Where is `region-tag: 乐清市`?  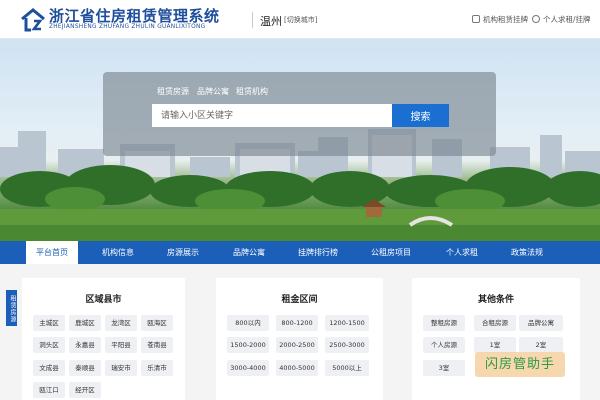
region-tag: 乐清市 is located at coordinates (157, 368).